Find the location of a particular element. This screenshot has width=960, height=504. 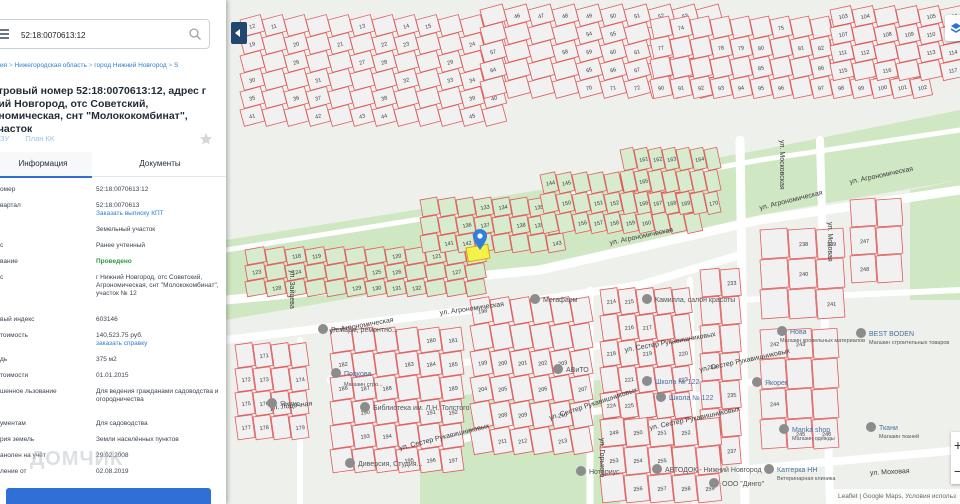

layers-button is located at coordinates (952, 28).